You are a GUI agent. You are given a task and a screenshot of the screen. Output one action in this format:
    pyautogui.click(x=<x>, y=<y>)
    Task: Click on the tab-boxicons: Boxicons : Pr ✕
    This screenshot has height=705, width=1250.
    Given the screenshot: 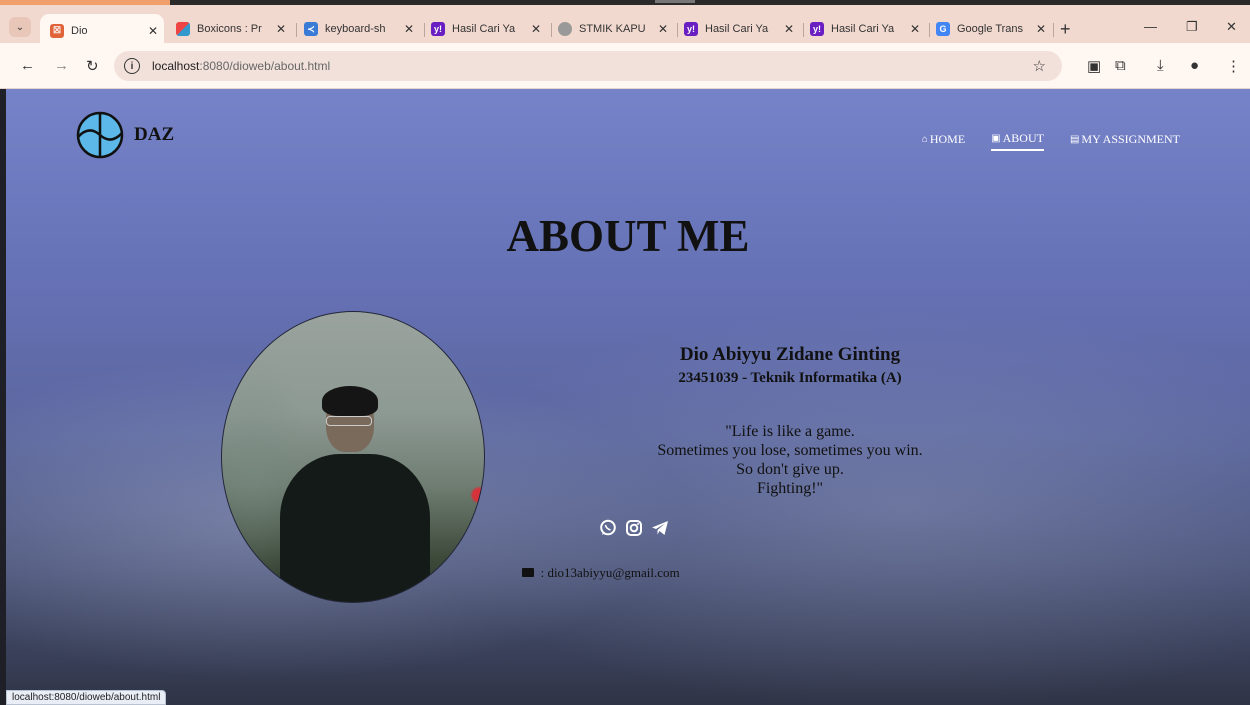 What is the action you would take?
    pyautogui.click(x=234, y=29)
    